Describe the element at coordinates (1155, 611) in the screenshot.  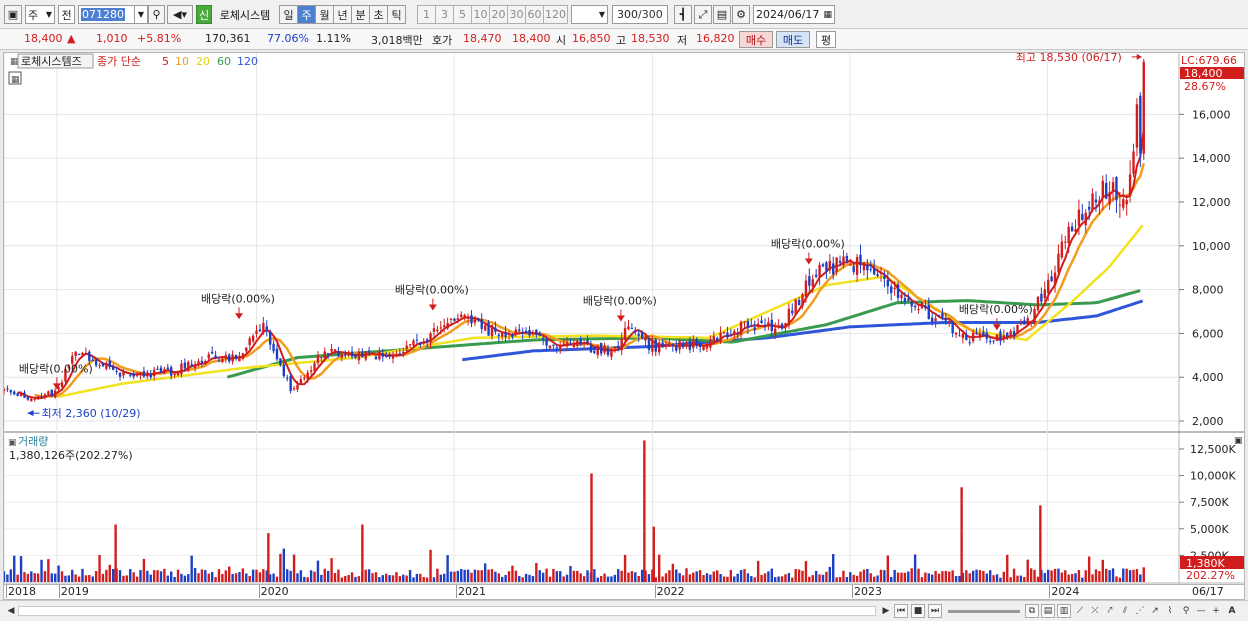
I see `draw-ray-icon: ↗` at that location.